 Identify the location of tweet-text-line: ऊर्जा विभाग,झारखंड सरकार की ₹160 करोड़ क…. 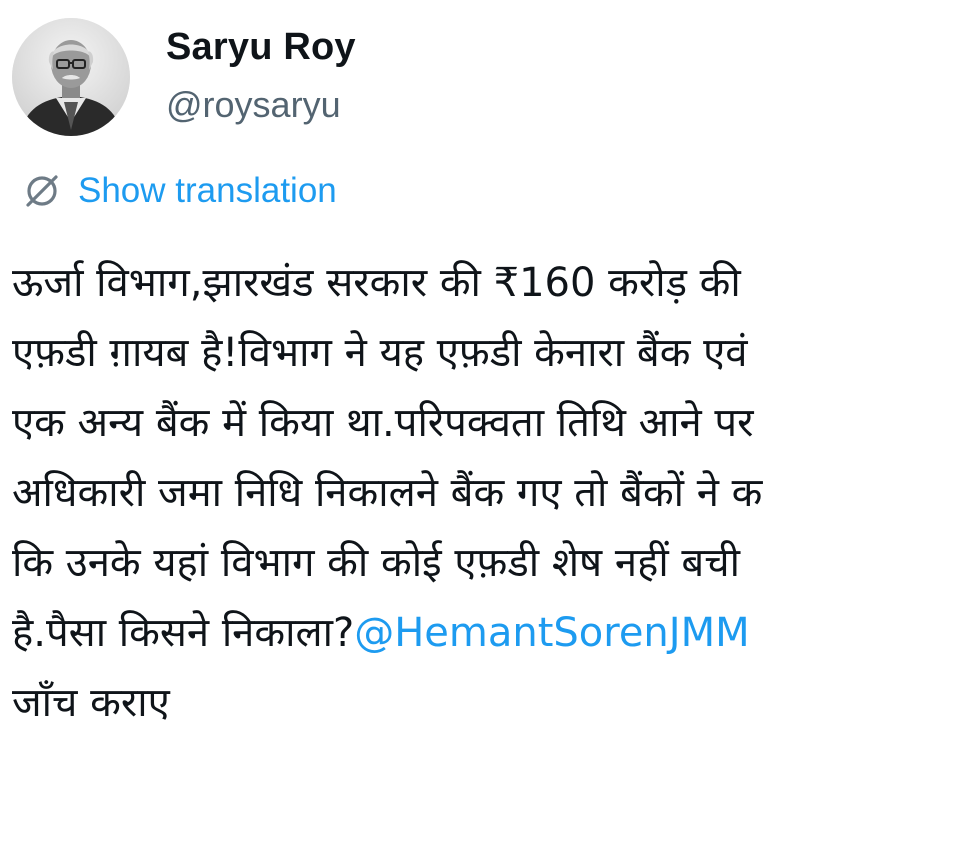
(376, 283).